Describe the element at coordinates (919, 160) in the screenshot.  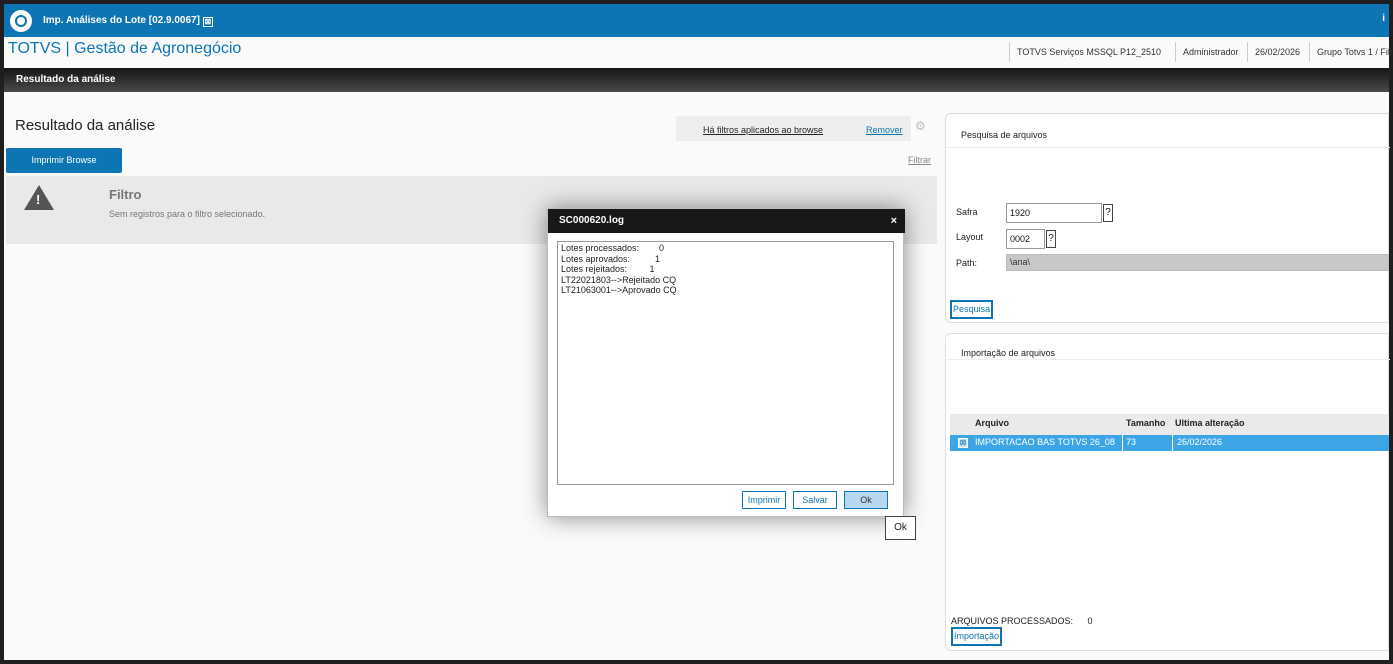
I see `filter-link: Filtrar` at that location.